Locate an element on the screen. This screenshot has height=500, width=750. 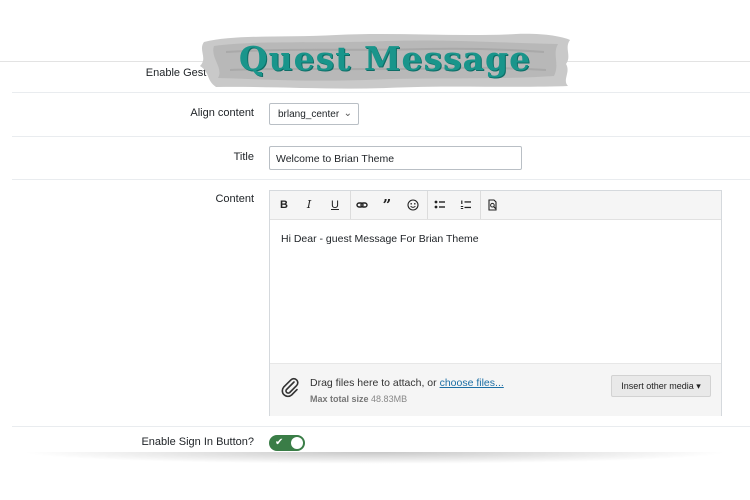
max-size-value: 48.83MB is located at coordinates (389, 399).